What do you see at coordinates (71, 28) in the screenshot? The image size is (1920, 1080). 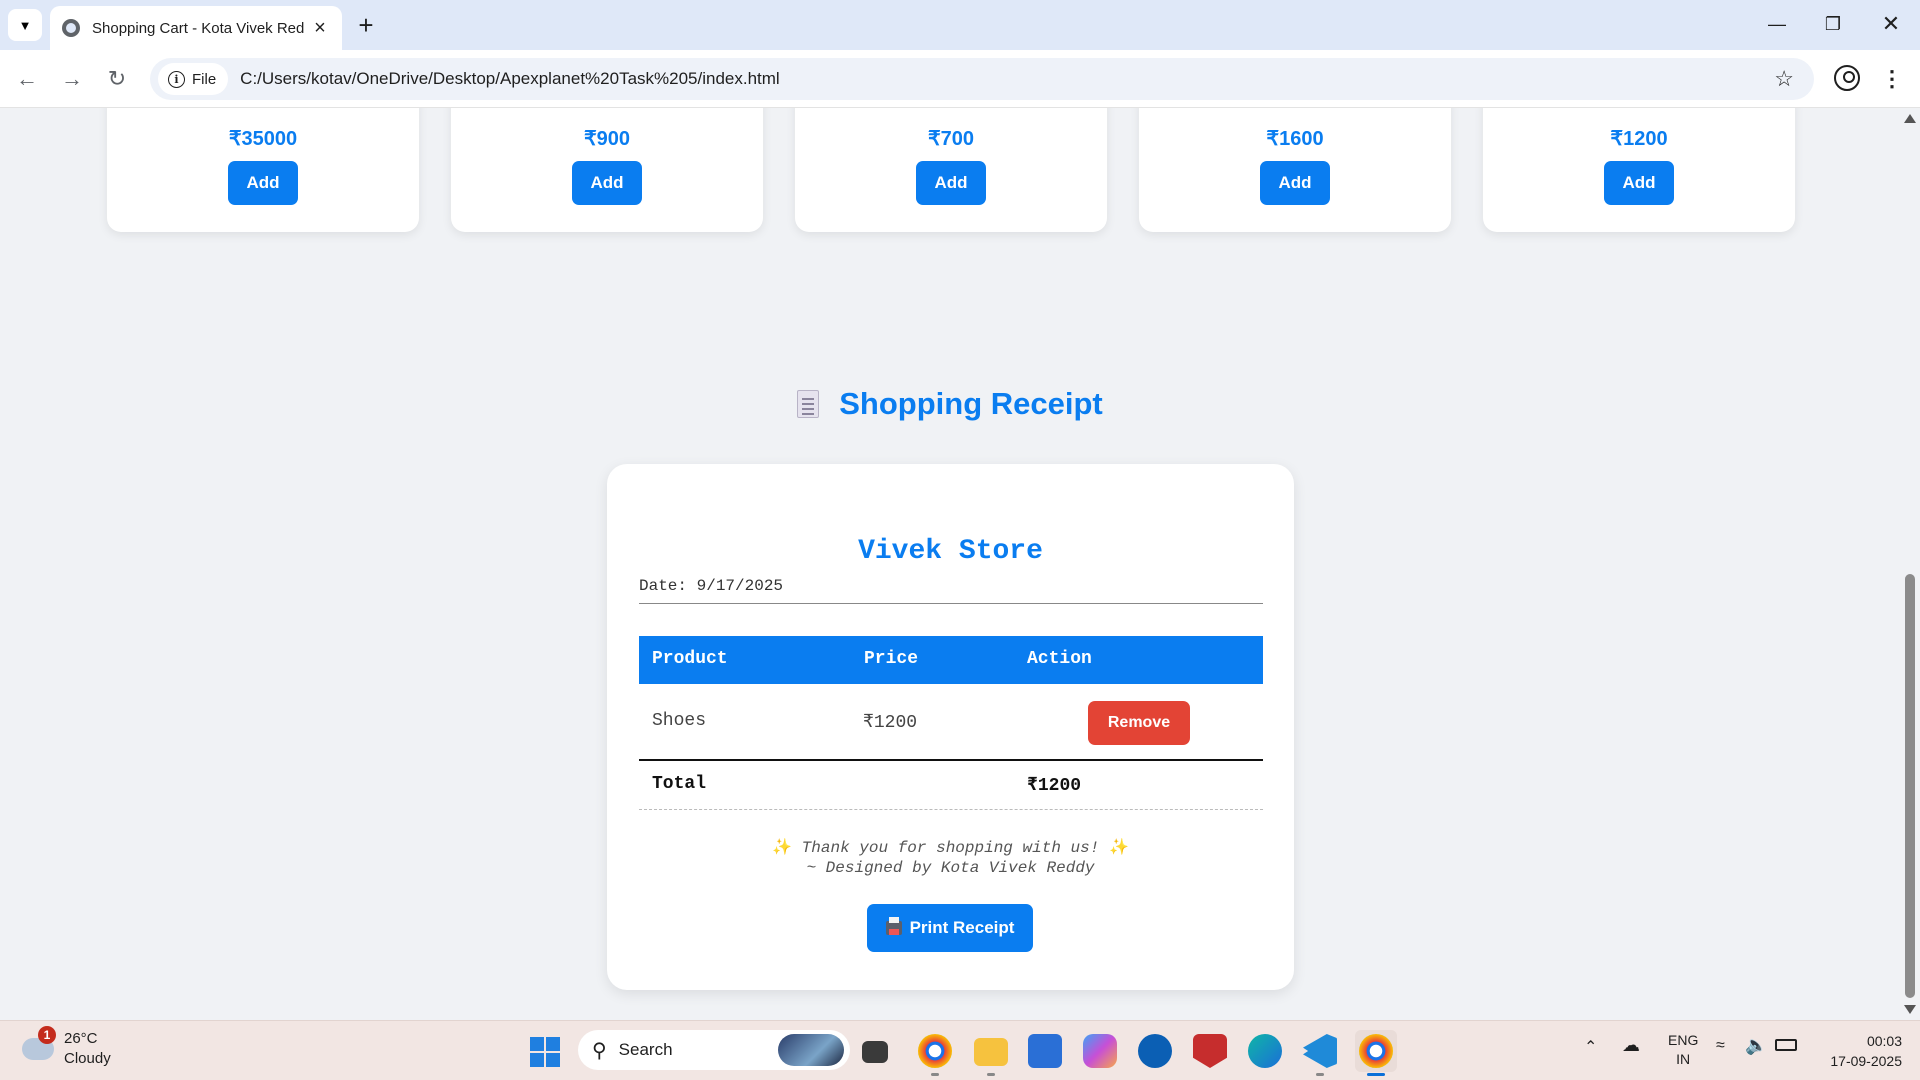 I see `globe-icon` at bounding box center [71, 28].